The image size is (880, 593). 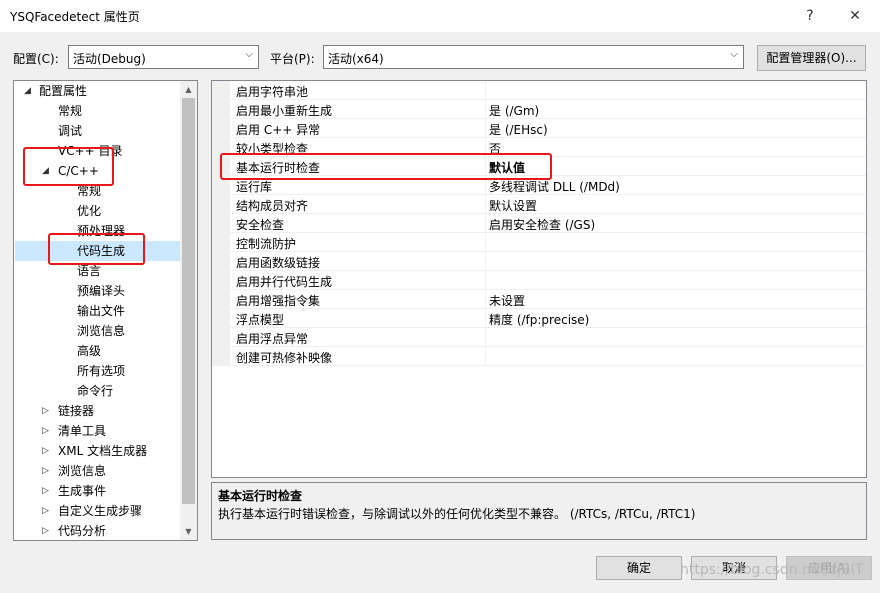 I want to click on tree-item: ▷ 自定义生成步骤, so click(x=96, y=511).